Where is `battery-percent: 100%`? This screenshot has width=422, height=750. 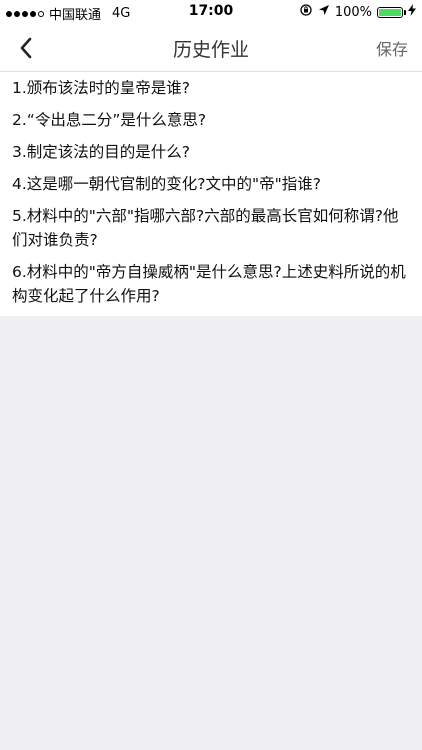 battery-percent: 100% is located at coordinates (353, 12).